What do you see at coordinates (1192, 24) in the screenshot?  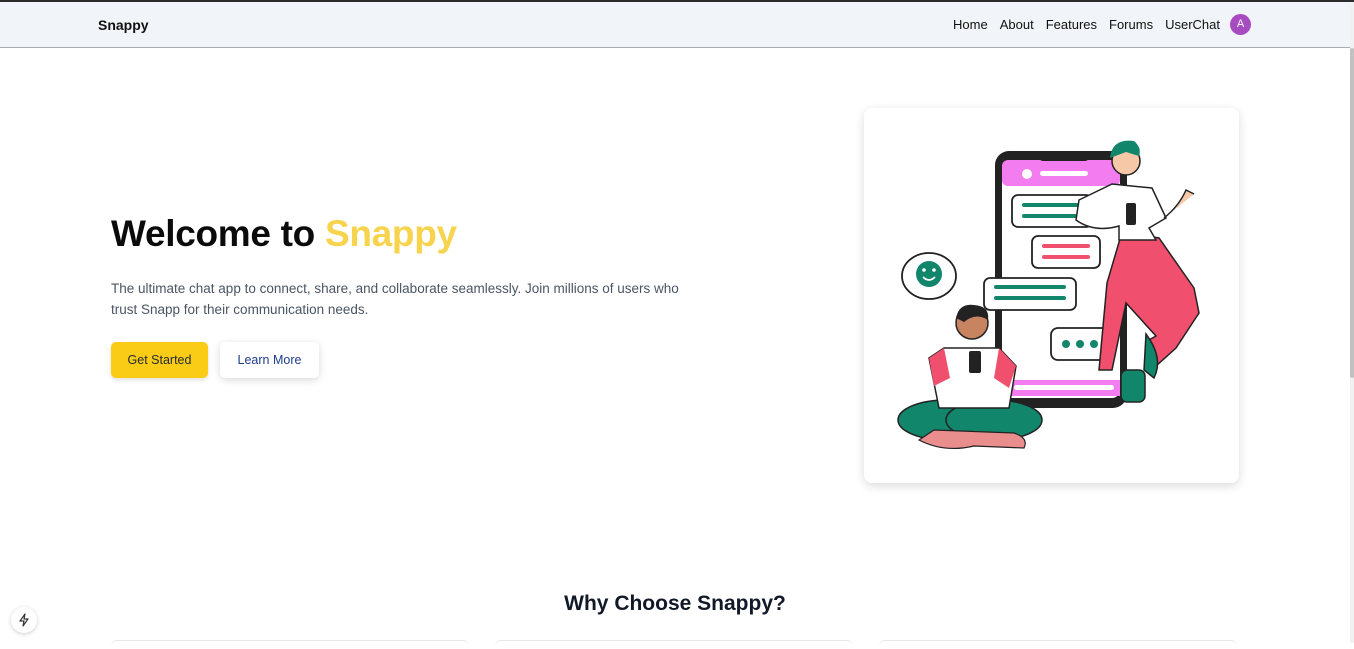 I see `nav-link-userchat: UserChat` at bounding box center [1192, 24].